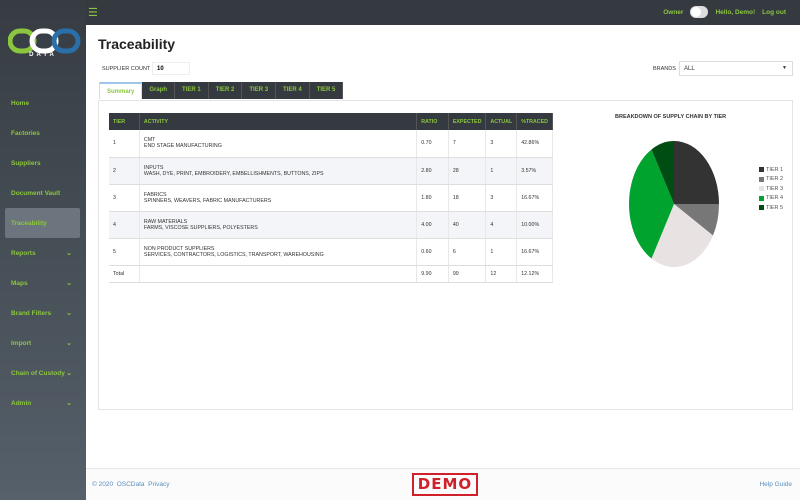 The image size is (800, 500). I want to click on hamburger-menu-icon: ☰, so click(93, 12).